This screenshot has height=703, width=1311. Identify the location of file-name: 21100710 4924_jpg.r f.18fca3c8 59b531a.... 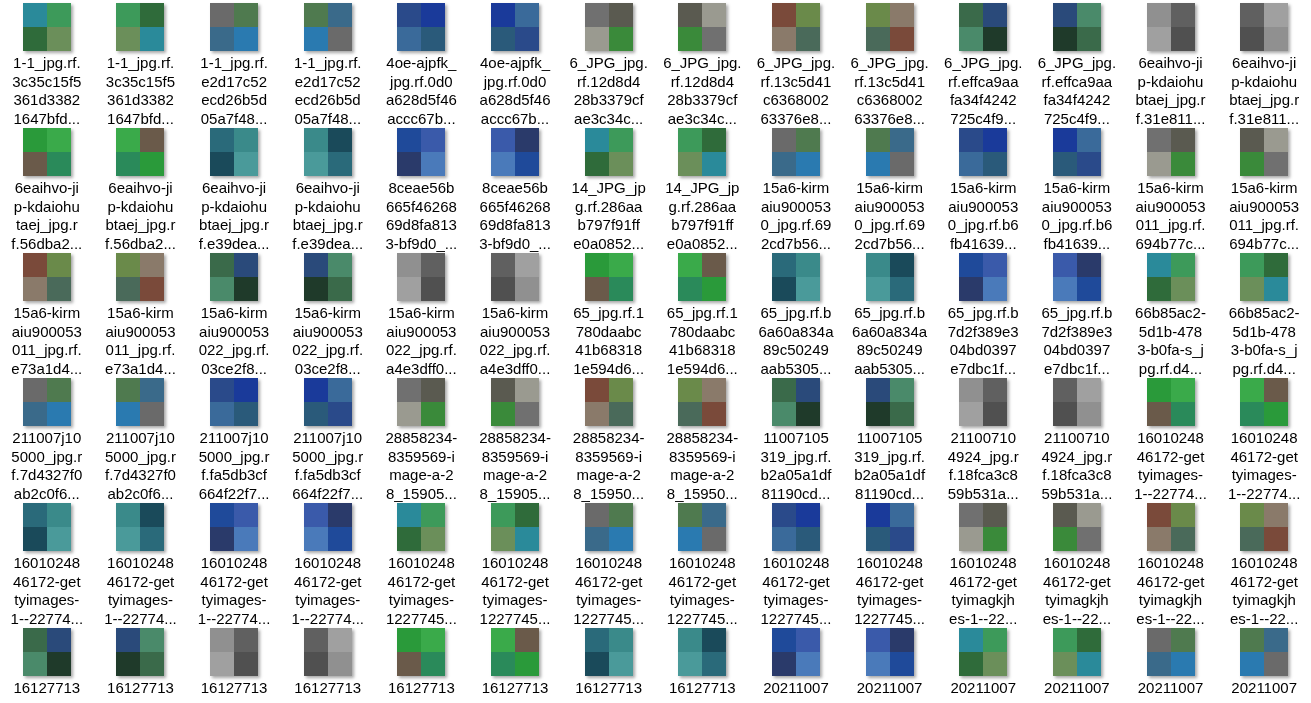
(983, 466).